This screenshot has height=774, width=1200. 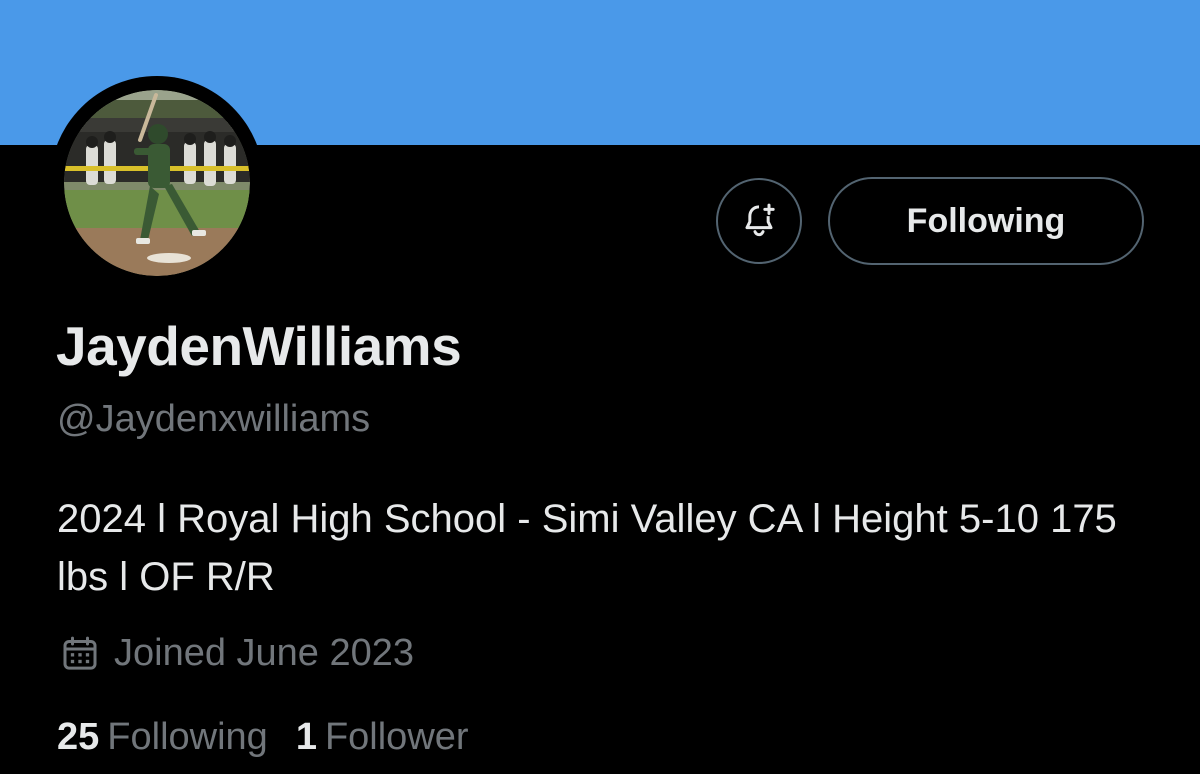 I want to click on user-handle: @Jaydenxwilliams, so click(x=214, y=419).